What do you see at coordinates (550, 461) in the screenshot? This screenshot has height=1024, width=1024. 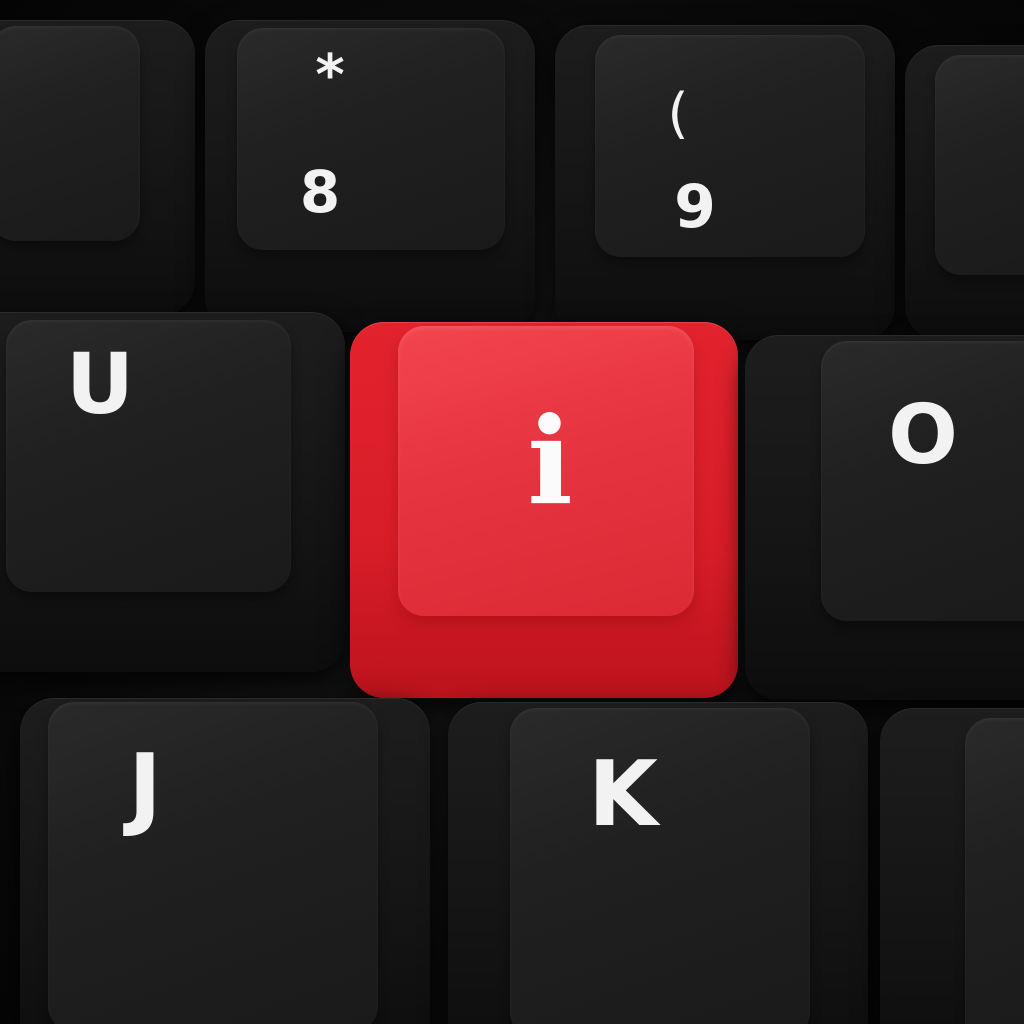 I see `key-i-legend: i` at bounding box center [550, 461].